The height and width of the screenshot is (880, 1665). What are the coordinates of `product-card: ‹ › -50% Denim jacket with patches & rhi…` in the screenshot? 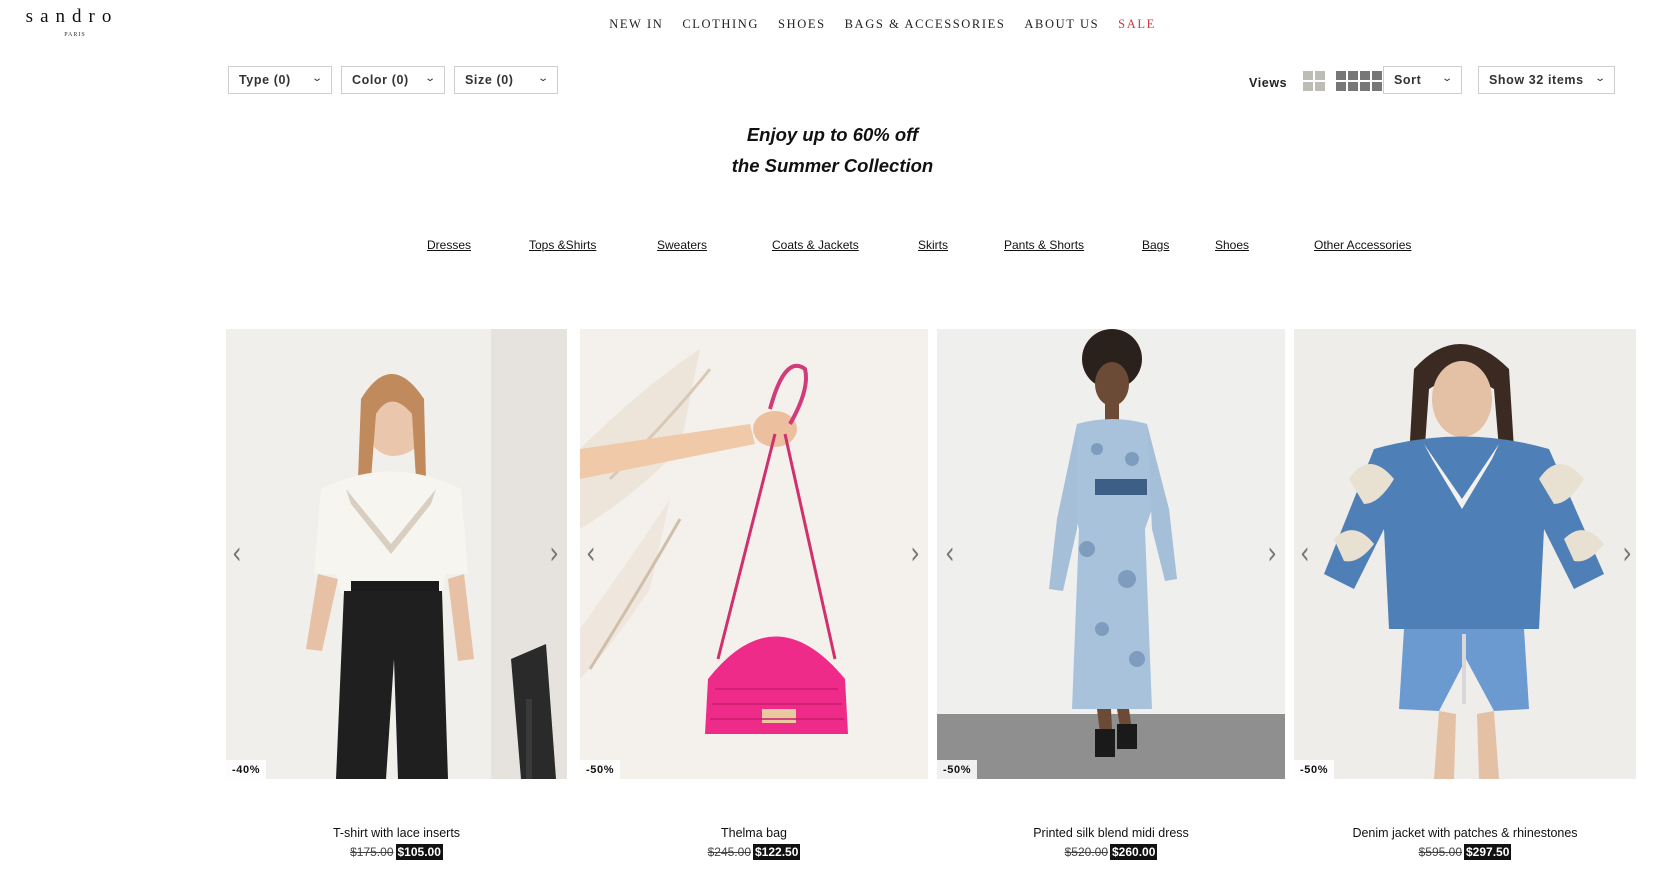 It's located at (1465, 594).